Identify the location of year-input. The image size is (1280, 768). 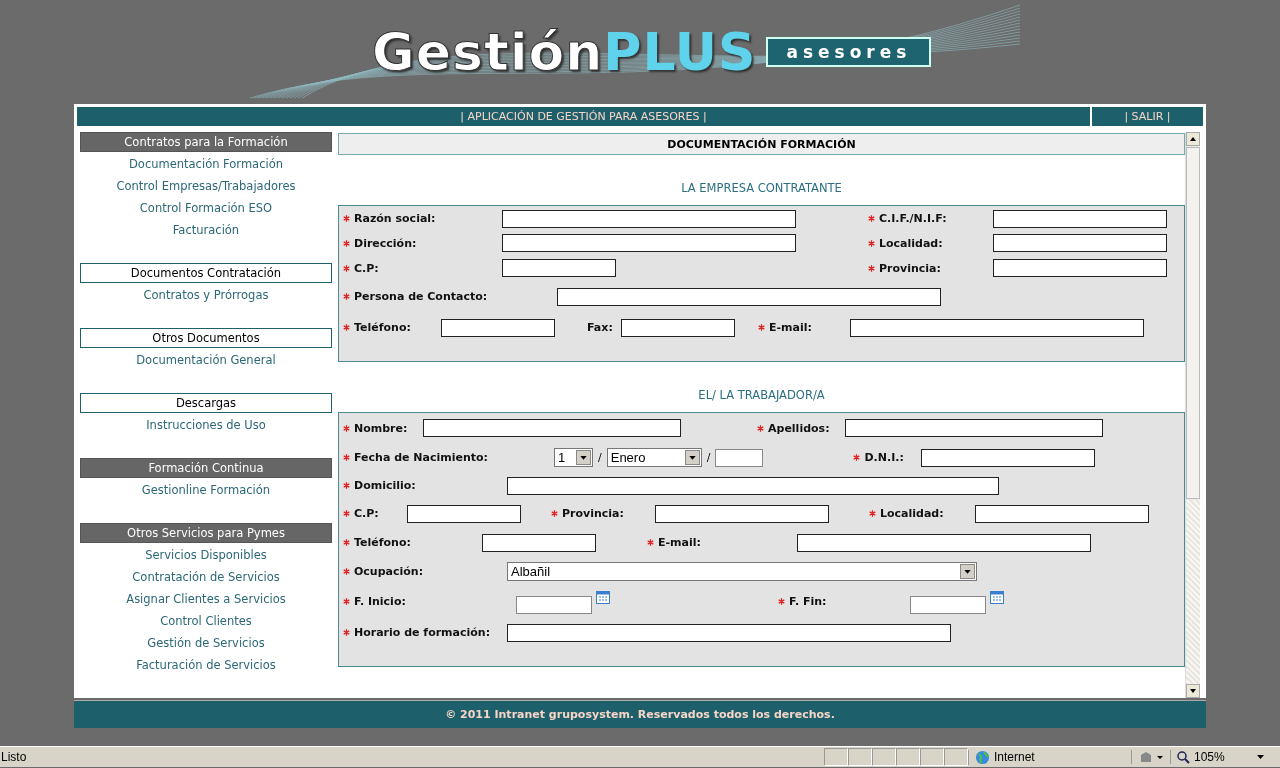
(739, 457).